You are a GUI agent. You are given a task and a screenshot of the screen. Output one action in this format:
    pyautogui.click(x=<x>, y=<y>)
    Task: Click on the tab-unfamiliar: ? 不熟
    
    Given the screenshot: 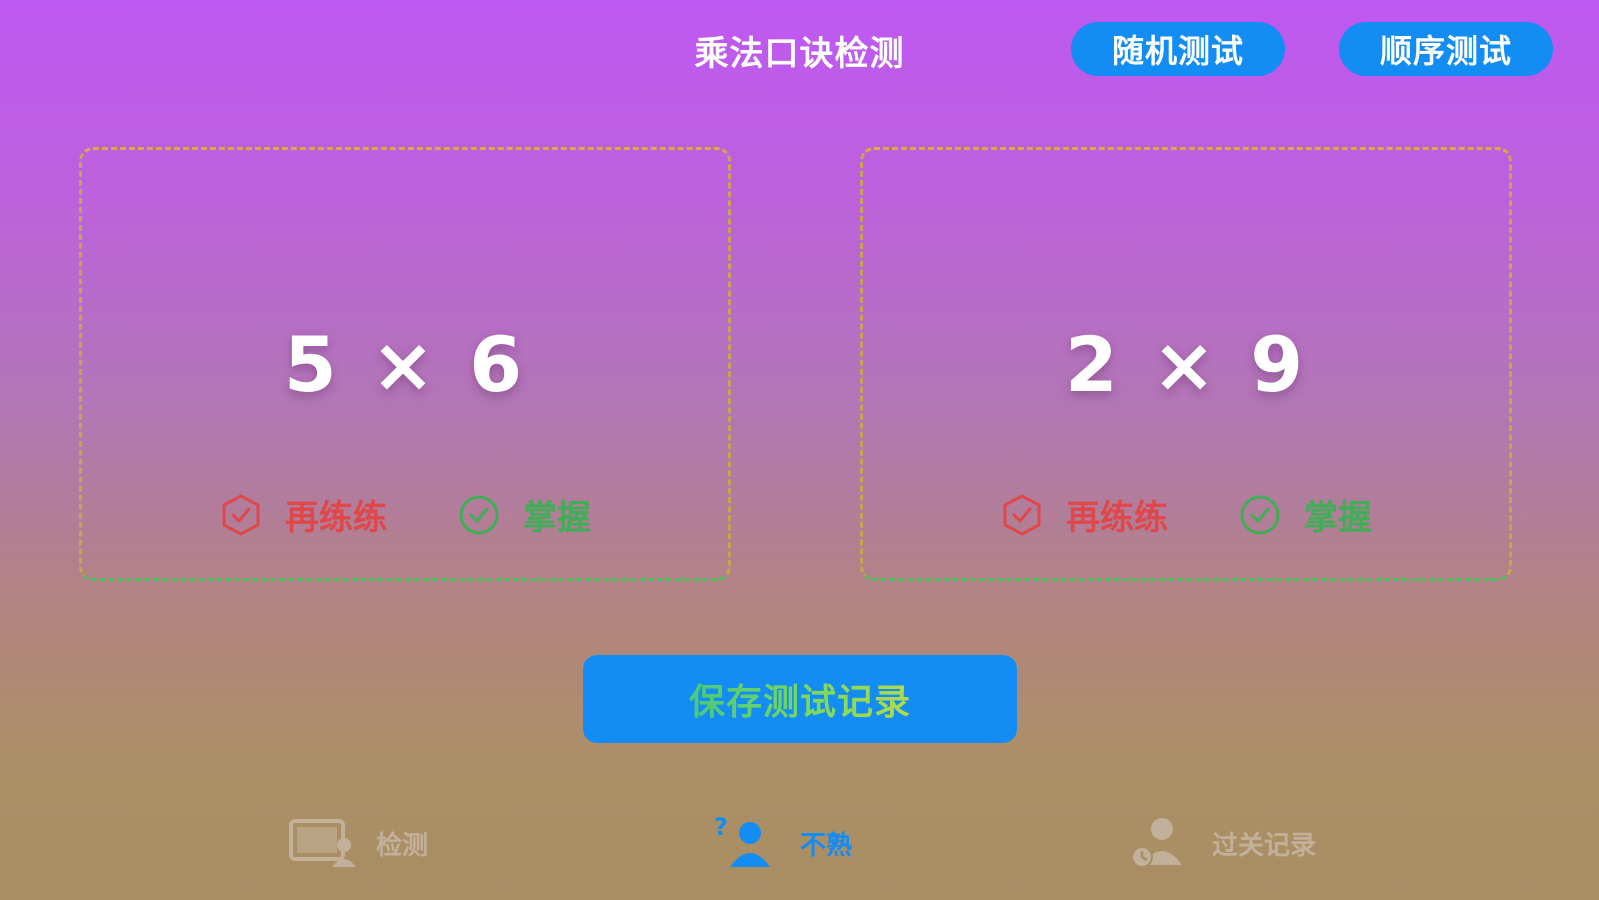 What is the action you would take?
    pyautogui.click(x=782, y=843)
    